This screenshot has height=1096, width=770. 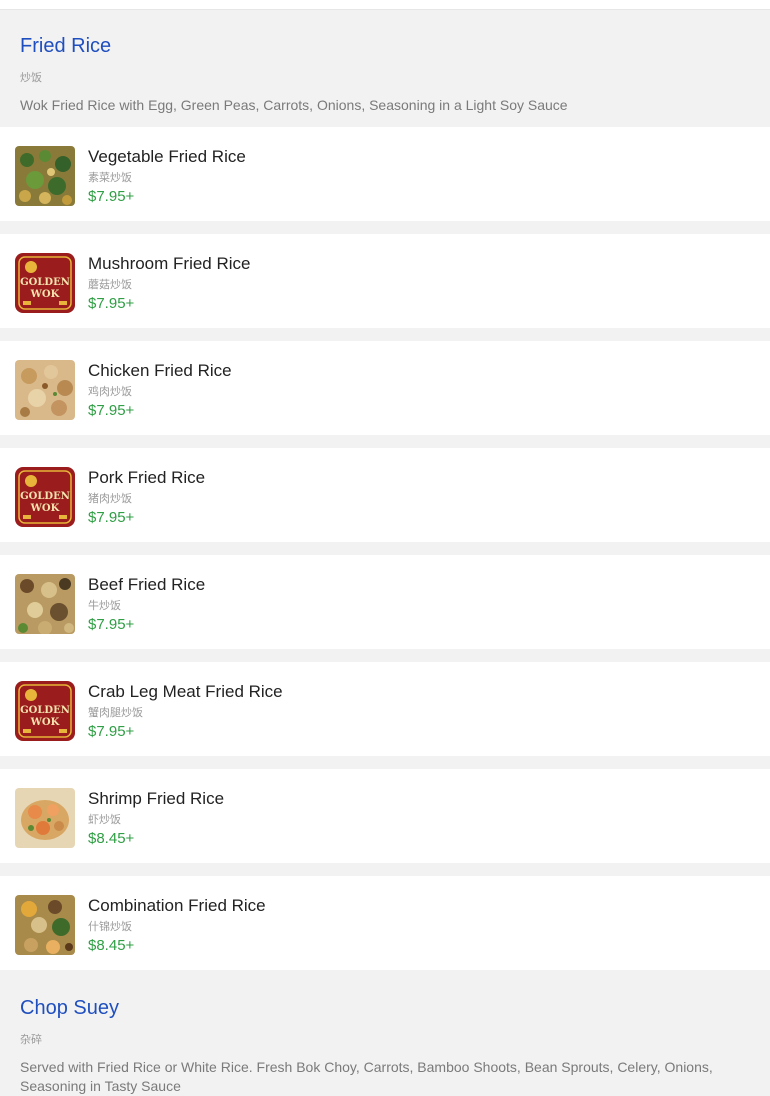 What do you see at coordinates (31, 1039) in the screenshot?
I see `section-chinese-name: 杂碎` at bounding box center [31, 1039].